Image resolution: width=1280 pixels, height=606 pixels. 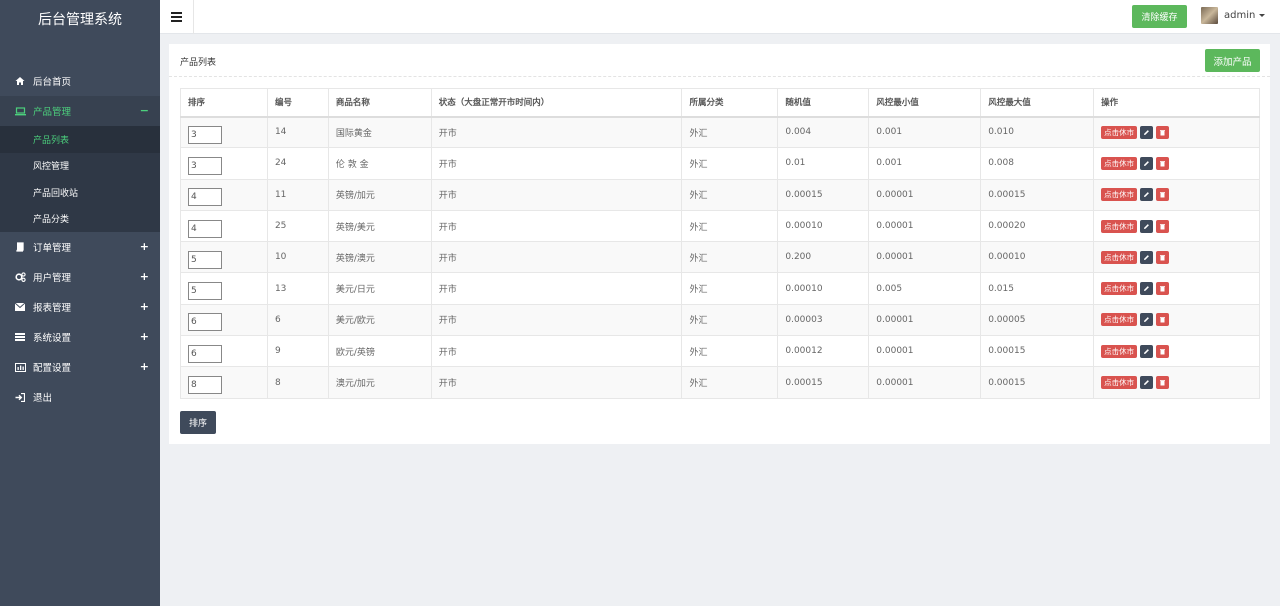 What do you see at coordinates (144, 110) in the screenshot?
I see `collapse-icon: −` at bounding box center [144, 110].